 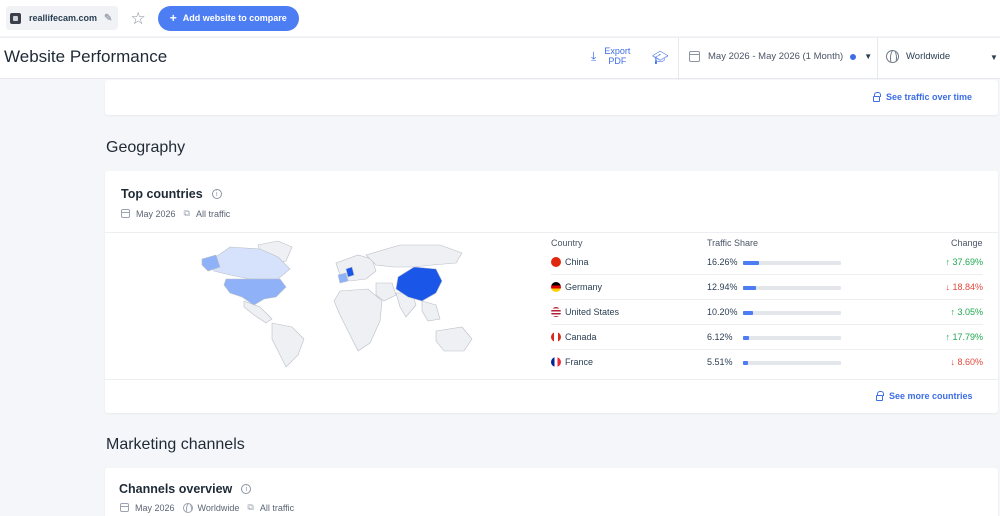 What do you see at coordinates (162, 194) in the screenshot?
I see `top-countries-label: Top countries` at bounding box center [162, 194].